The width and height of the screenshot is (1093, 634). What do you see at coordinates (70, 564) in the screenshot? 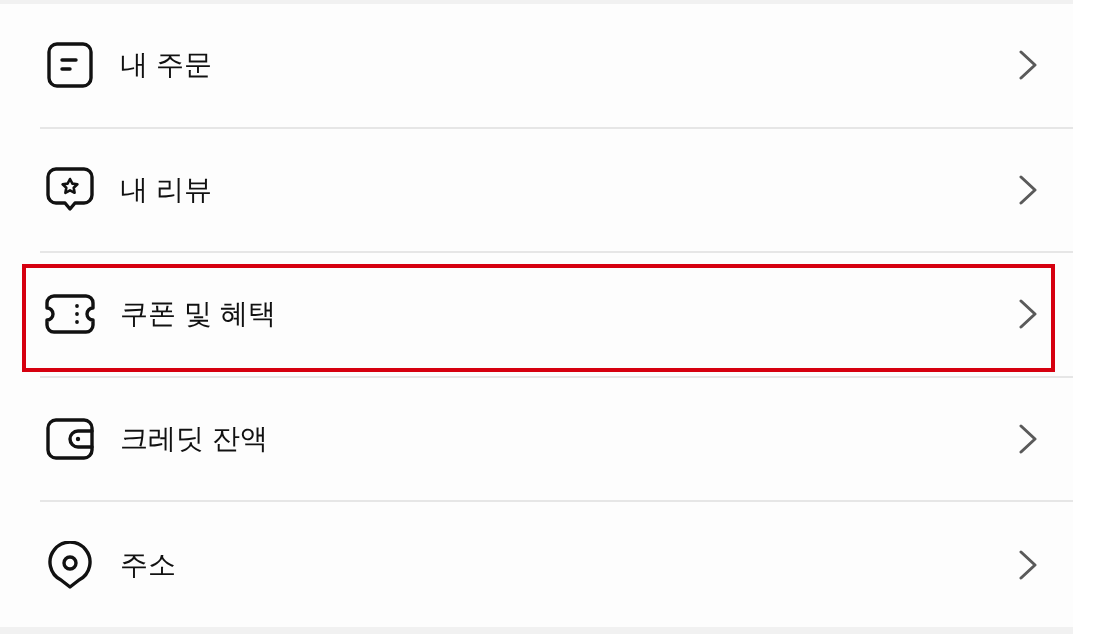
I see `map-pin-icon` at bounding box center [70, 564].